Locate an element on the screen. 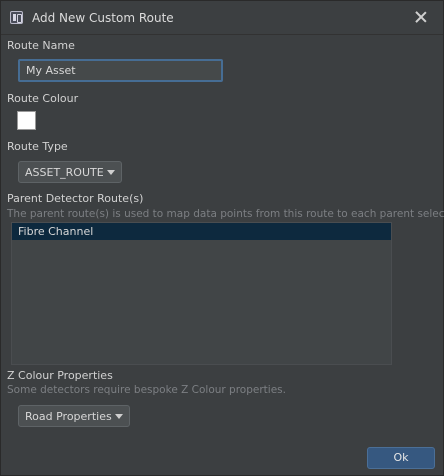 The height and width of the screenshot is (476, 444). dialog-title: Add New Custom Route is located at coordinates (103, 18).